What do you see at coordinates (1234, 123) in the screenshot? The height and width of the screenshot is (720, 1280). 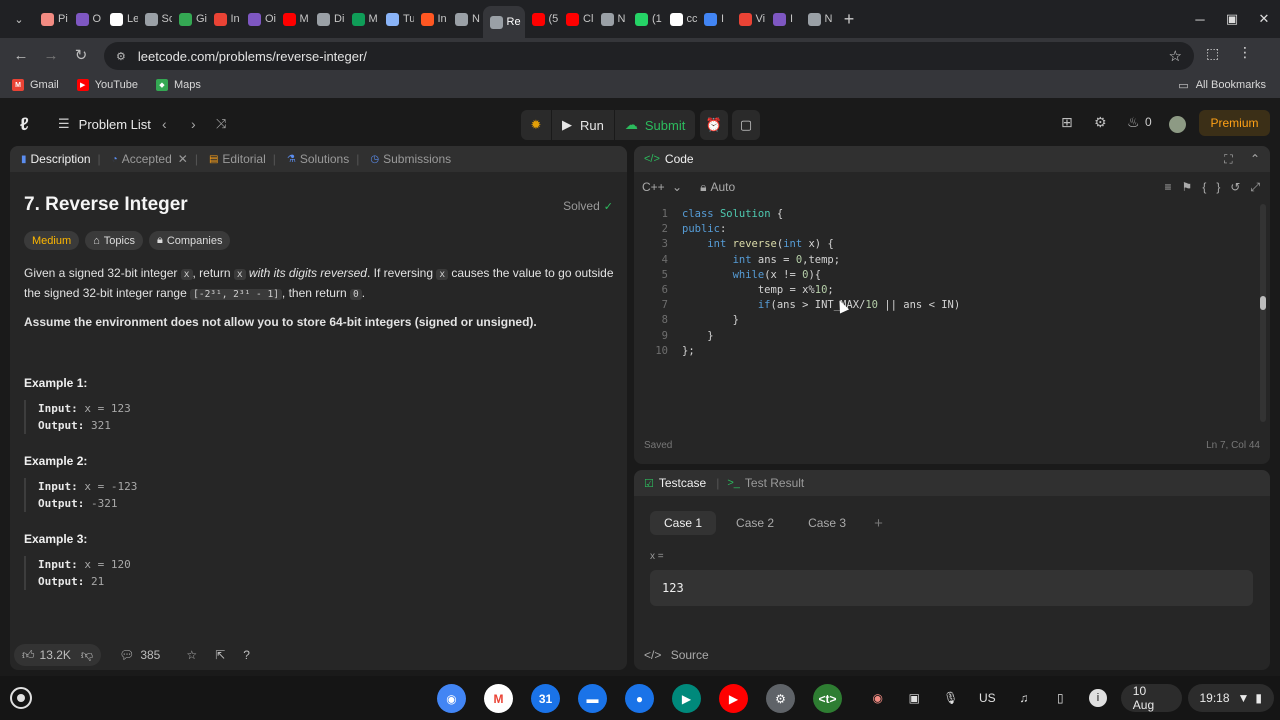 I see `premium-button: Premium` at bounding box center [1234, 123].